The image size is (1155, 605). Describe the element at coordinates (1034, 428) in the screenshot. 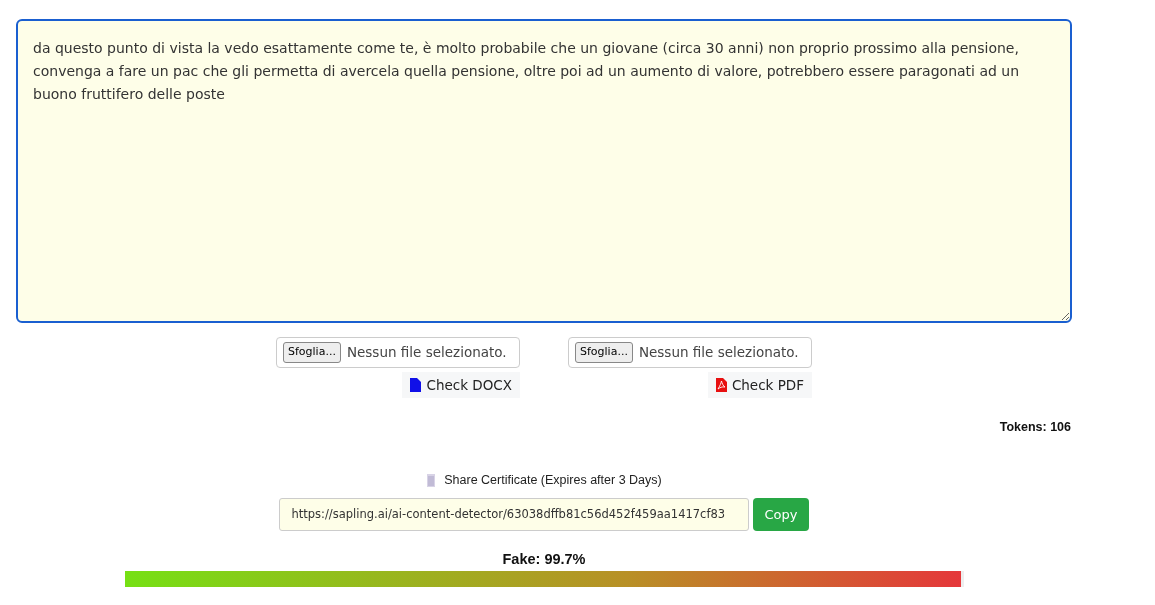

I see `token-count: Tokens: 106` at that location.